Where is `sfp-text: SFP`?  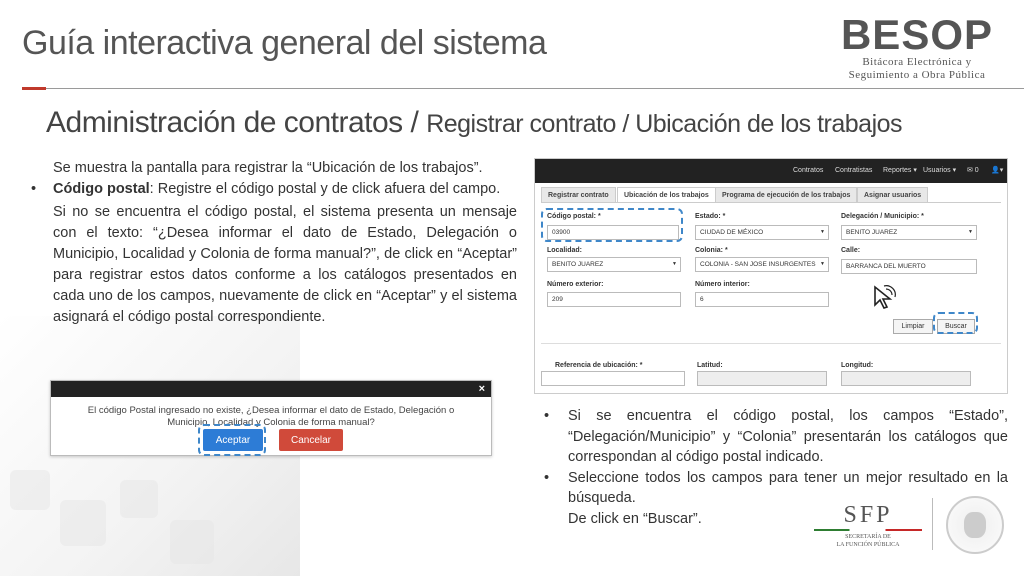
sfp-text: SFP is located at coordinates (868, 515).